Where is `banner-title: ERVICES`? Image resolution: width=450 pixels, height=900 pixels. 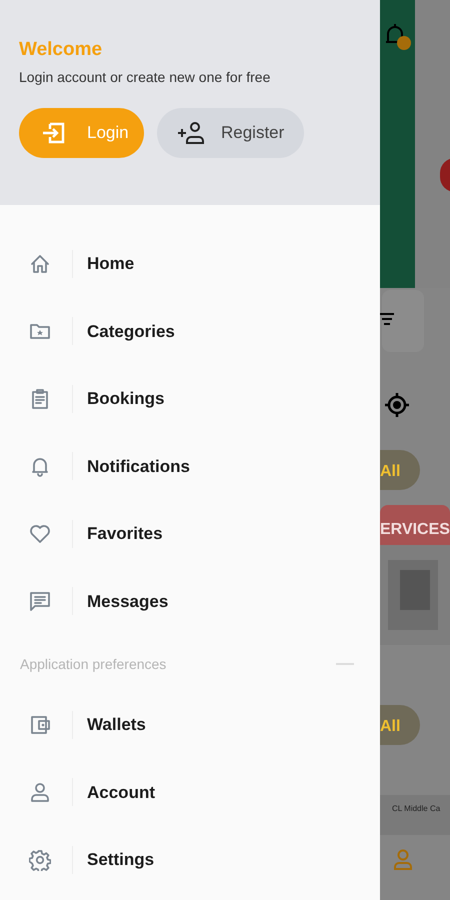
banner-title: ERVICES is located at coordinates (415, 530).